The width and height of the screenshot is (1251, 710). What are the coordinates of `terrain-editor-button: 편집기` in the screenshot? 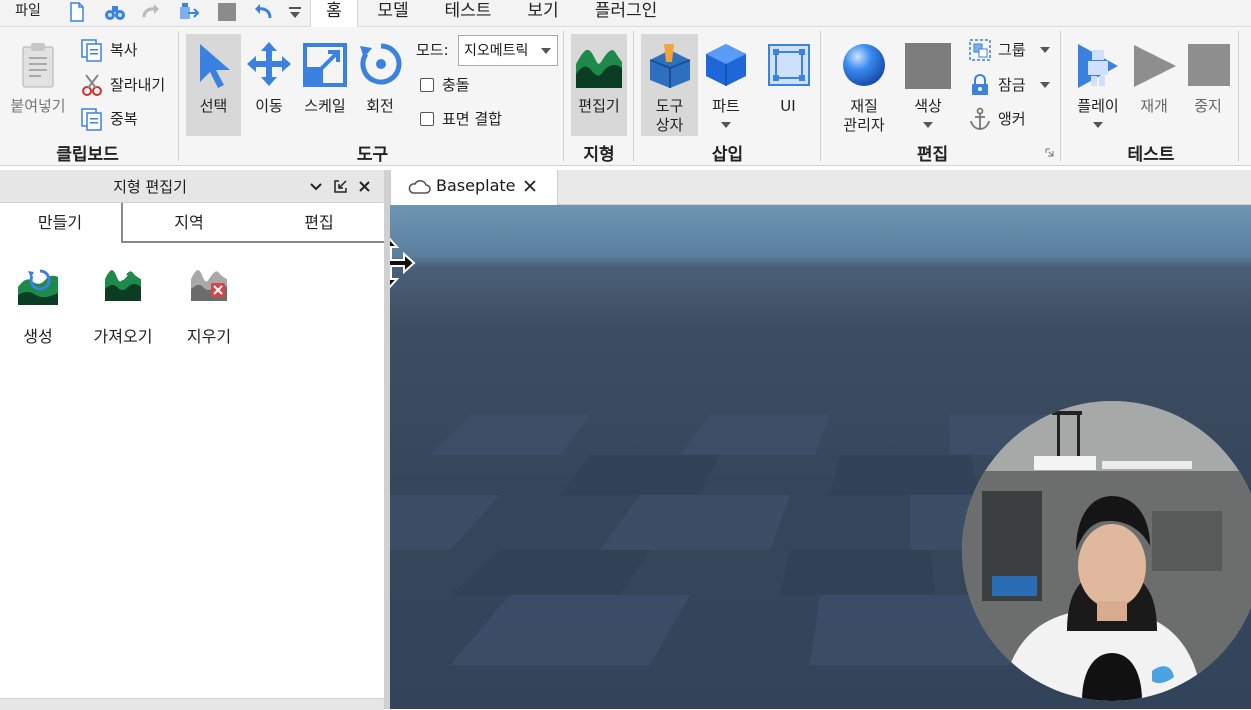 It's located at (599, 85).